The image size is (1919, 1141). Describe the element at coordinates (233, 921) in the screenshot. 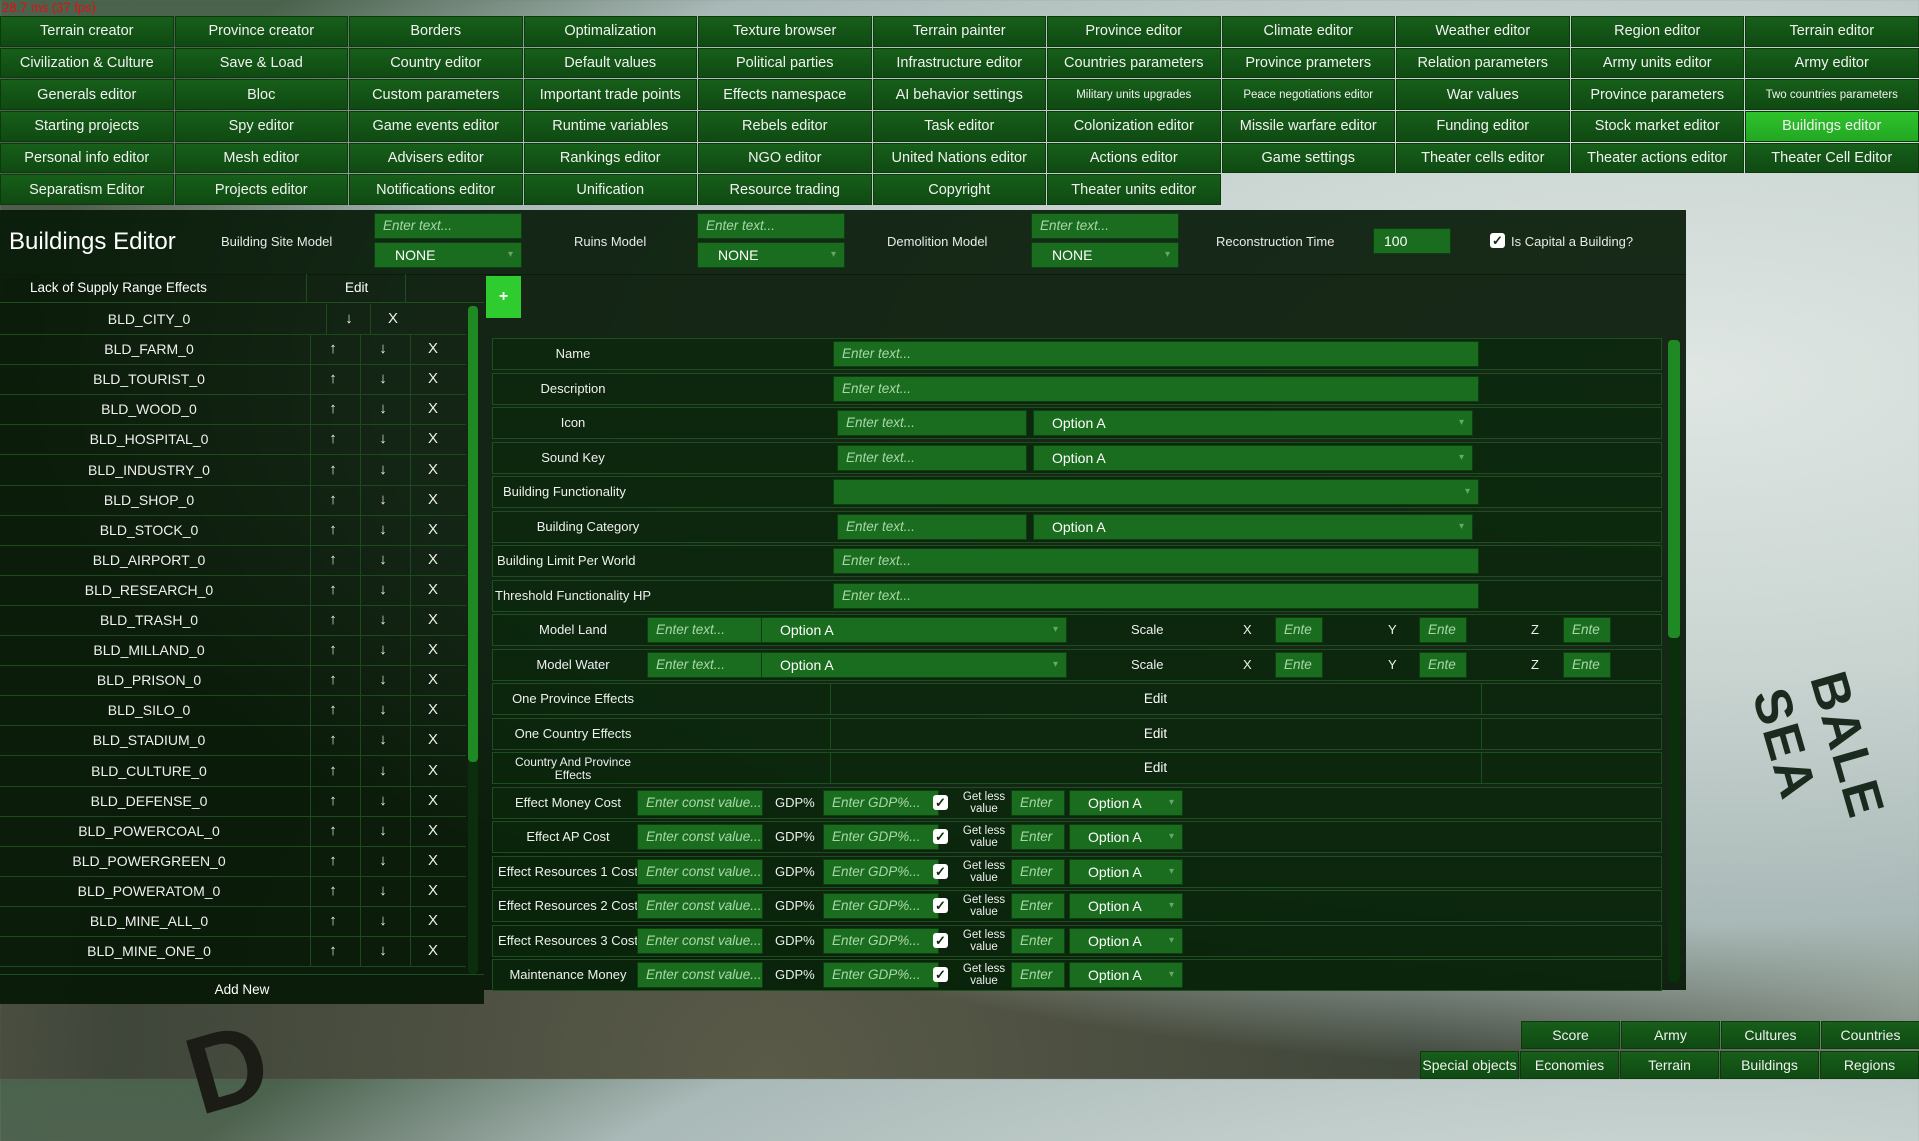

I see `list-item: BLD_MINE_ALL_0 ↑ ↓ X` at that location.